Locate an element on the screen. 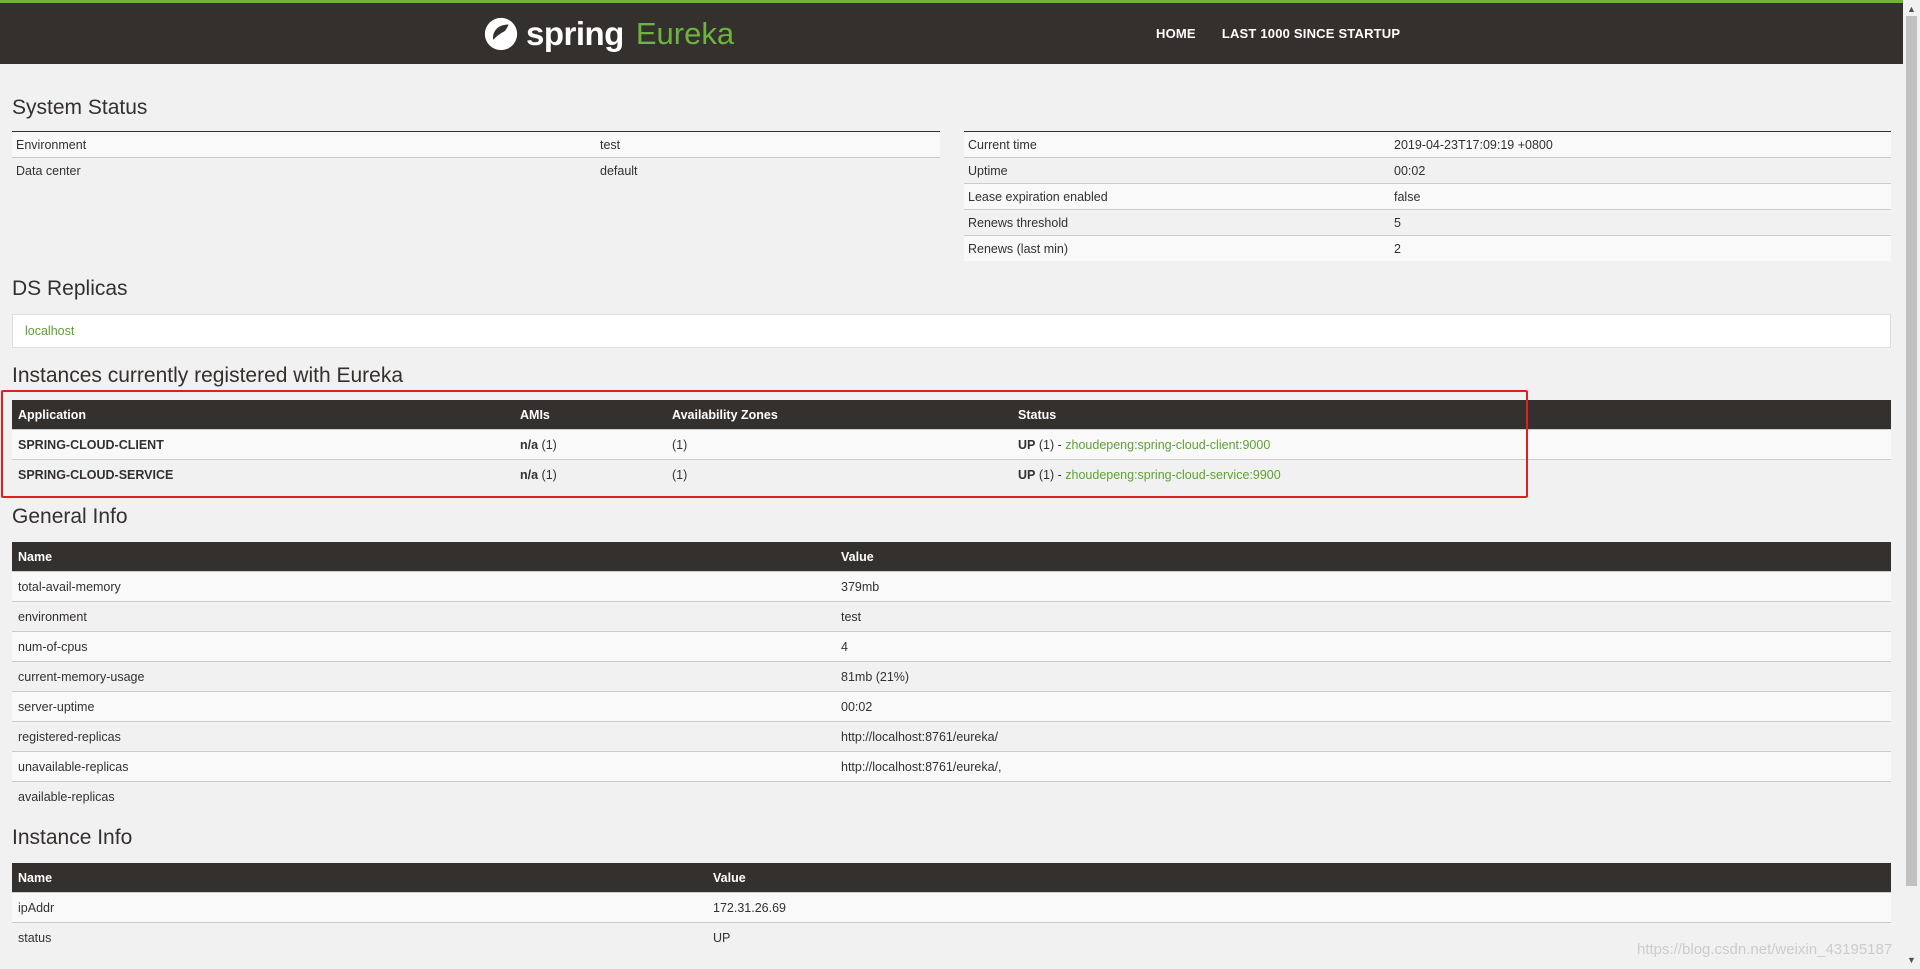 This screenshot has height=969, width=1920. general-info-title: General Info is located at coordinates (70, 516).